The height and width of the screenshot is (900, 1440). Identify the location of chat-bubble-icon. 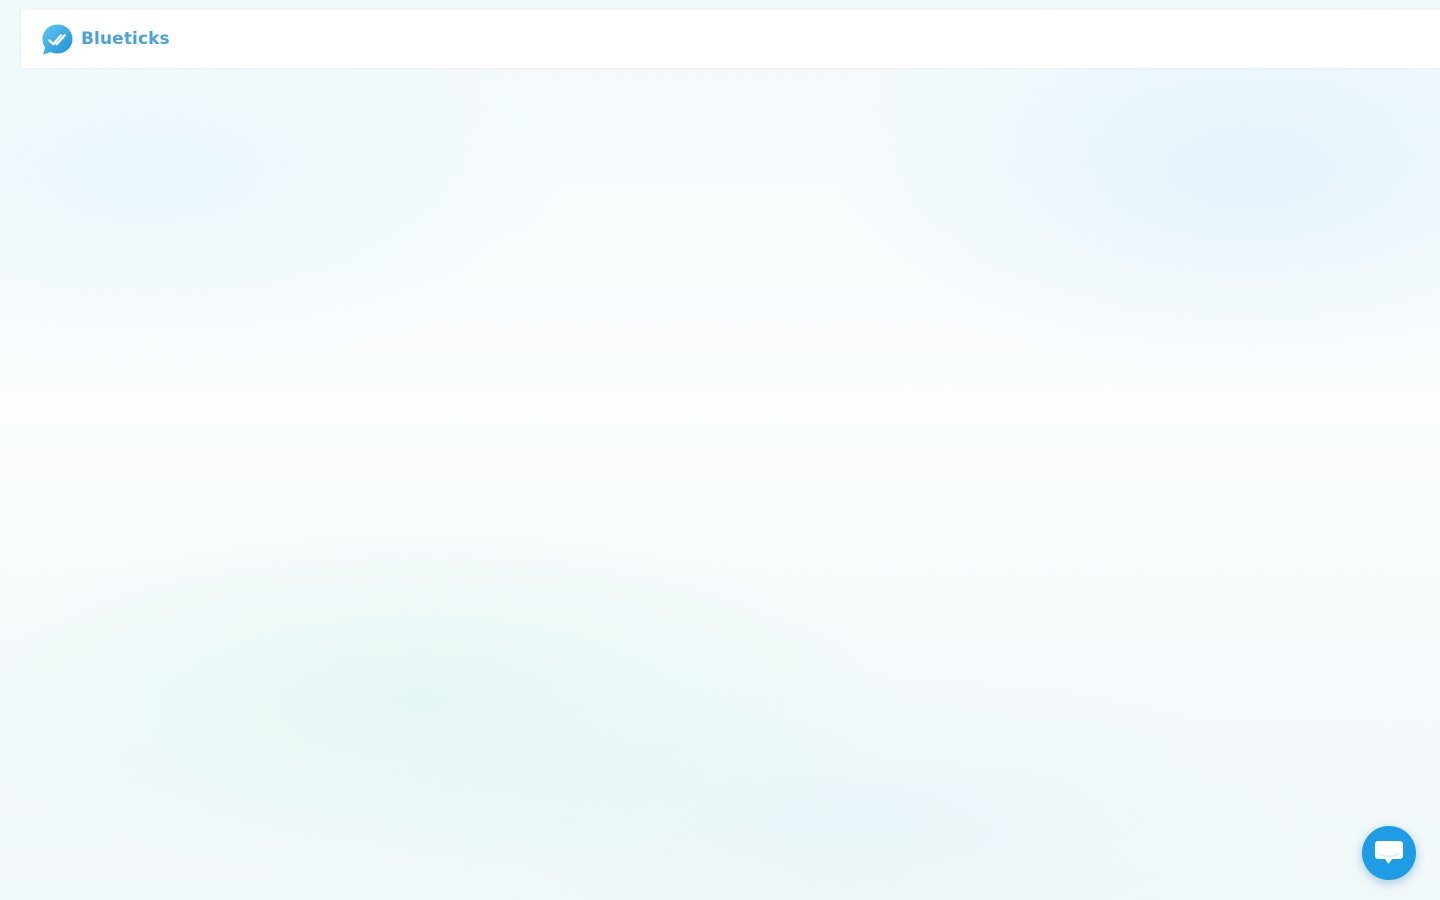
(1389, 852).